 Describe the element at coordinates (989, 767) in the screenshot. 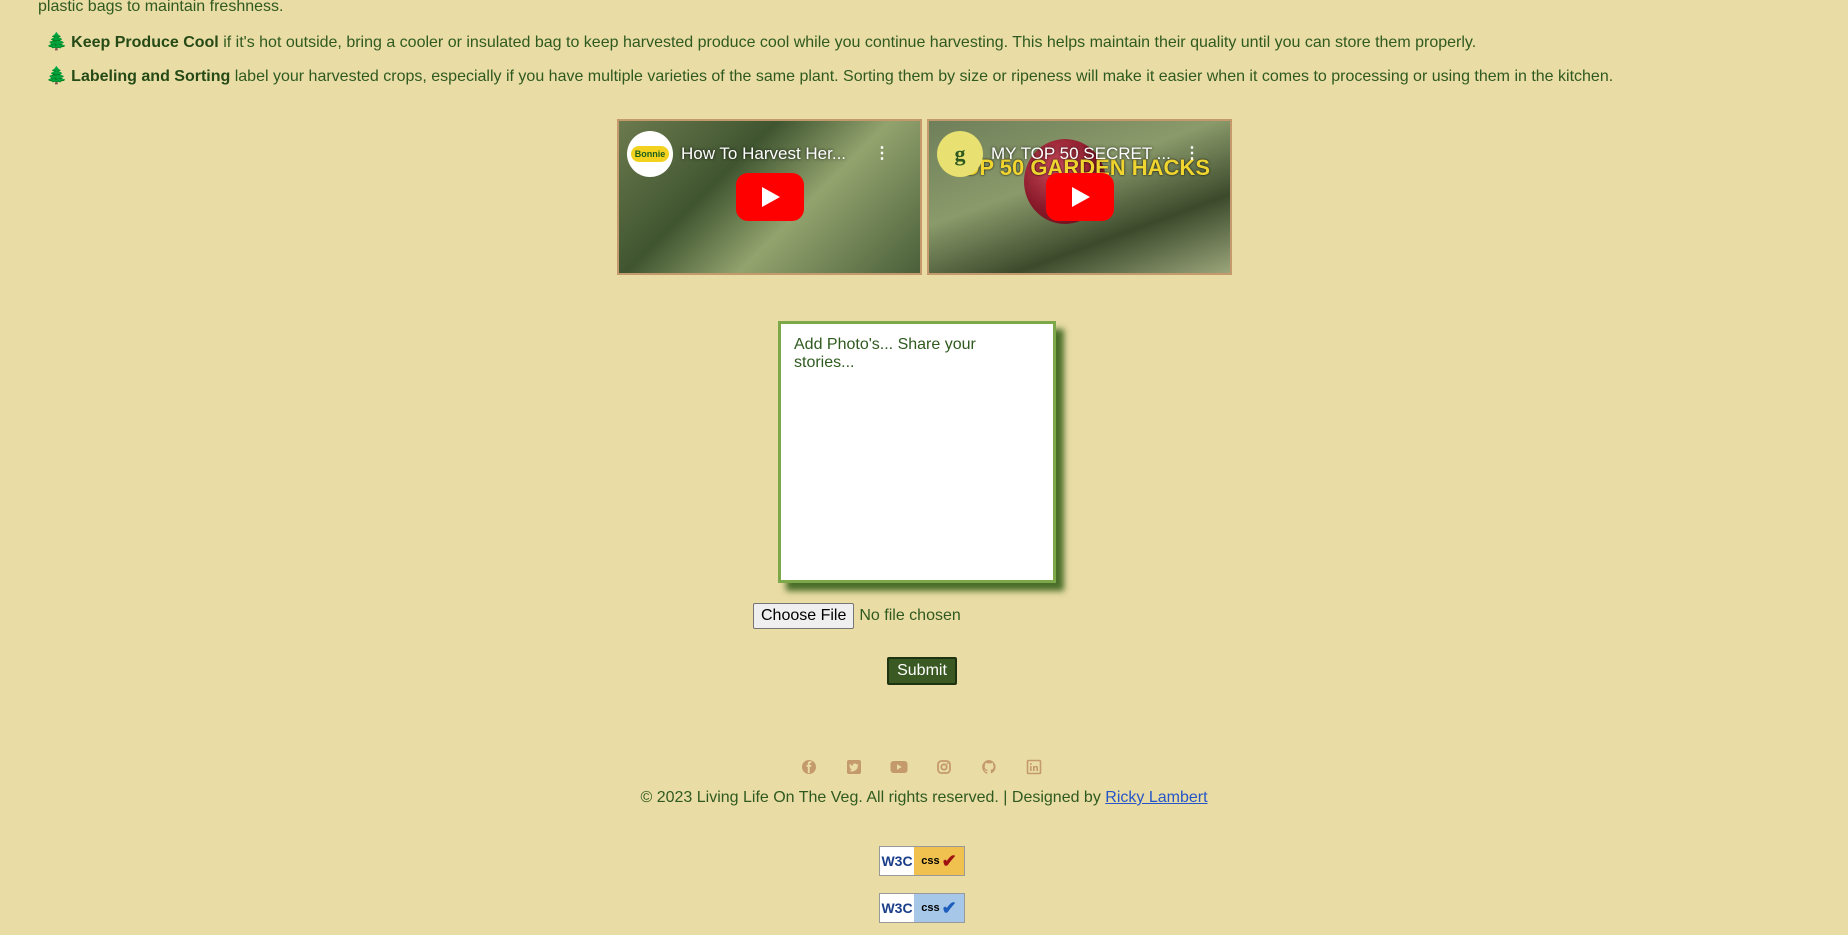

I see `github-icon` at that location.